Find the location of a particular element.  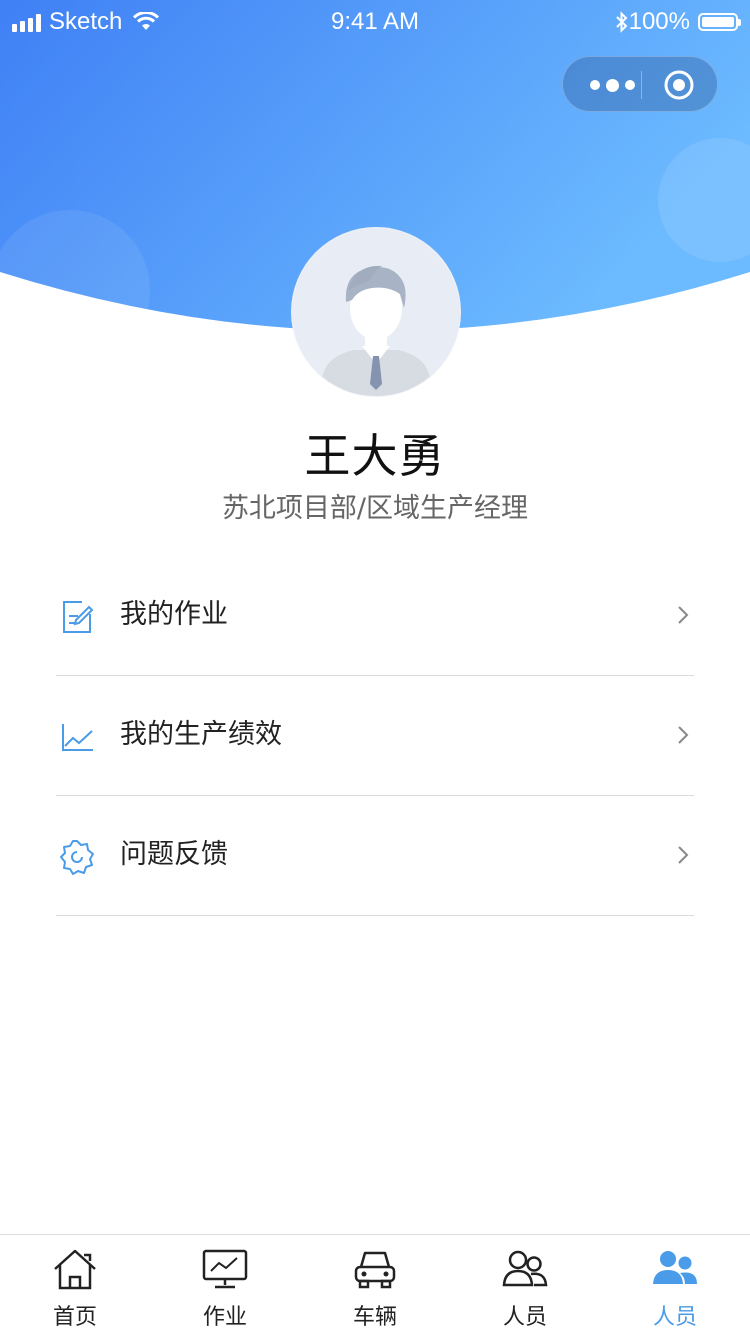

tab-work: 作业 is located at coordinates (225, 1285).